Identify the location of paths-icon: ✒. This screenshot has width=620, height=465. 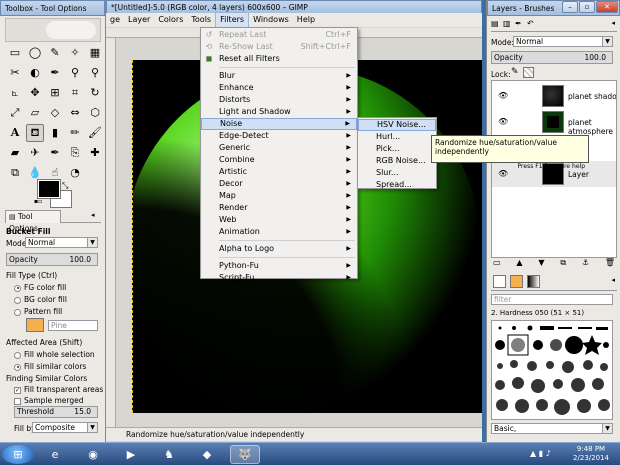
(55, 73).